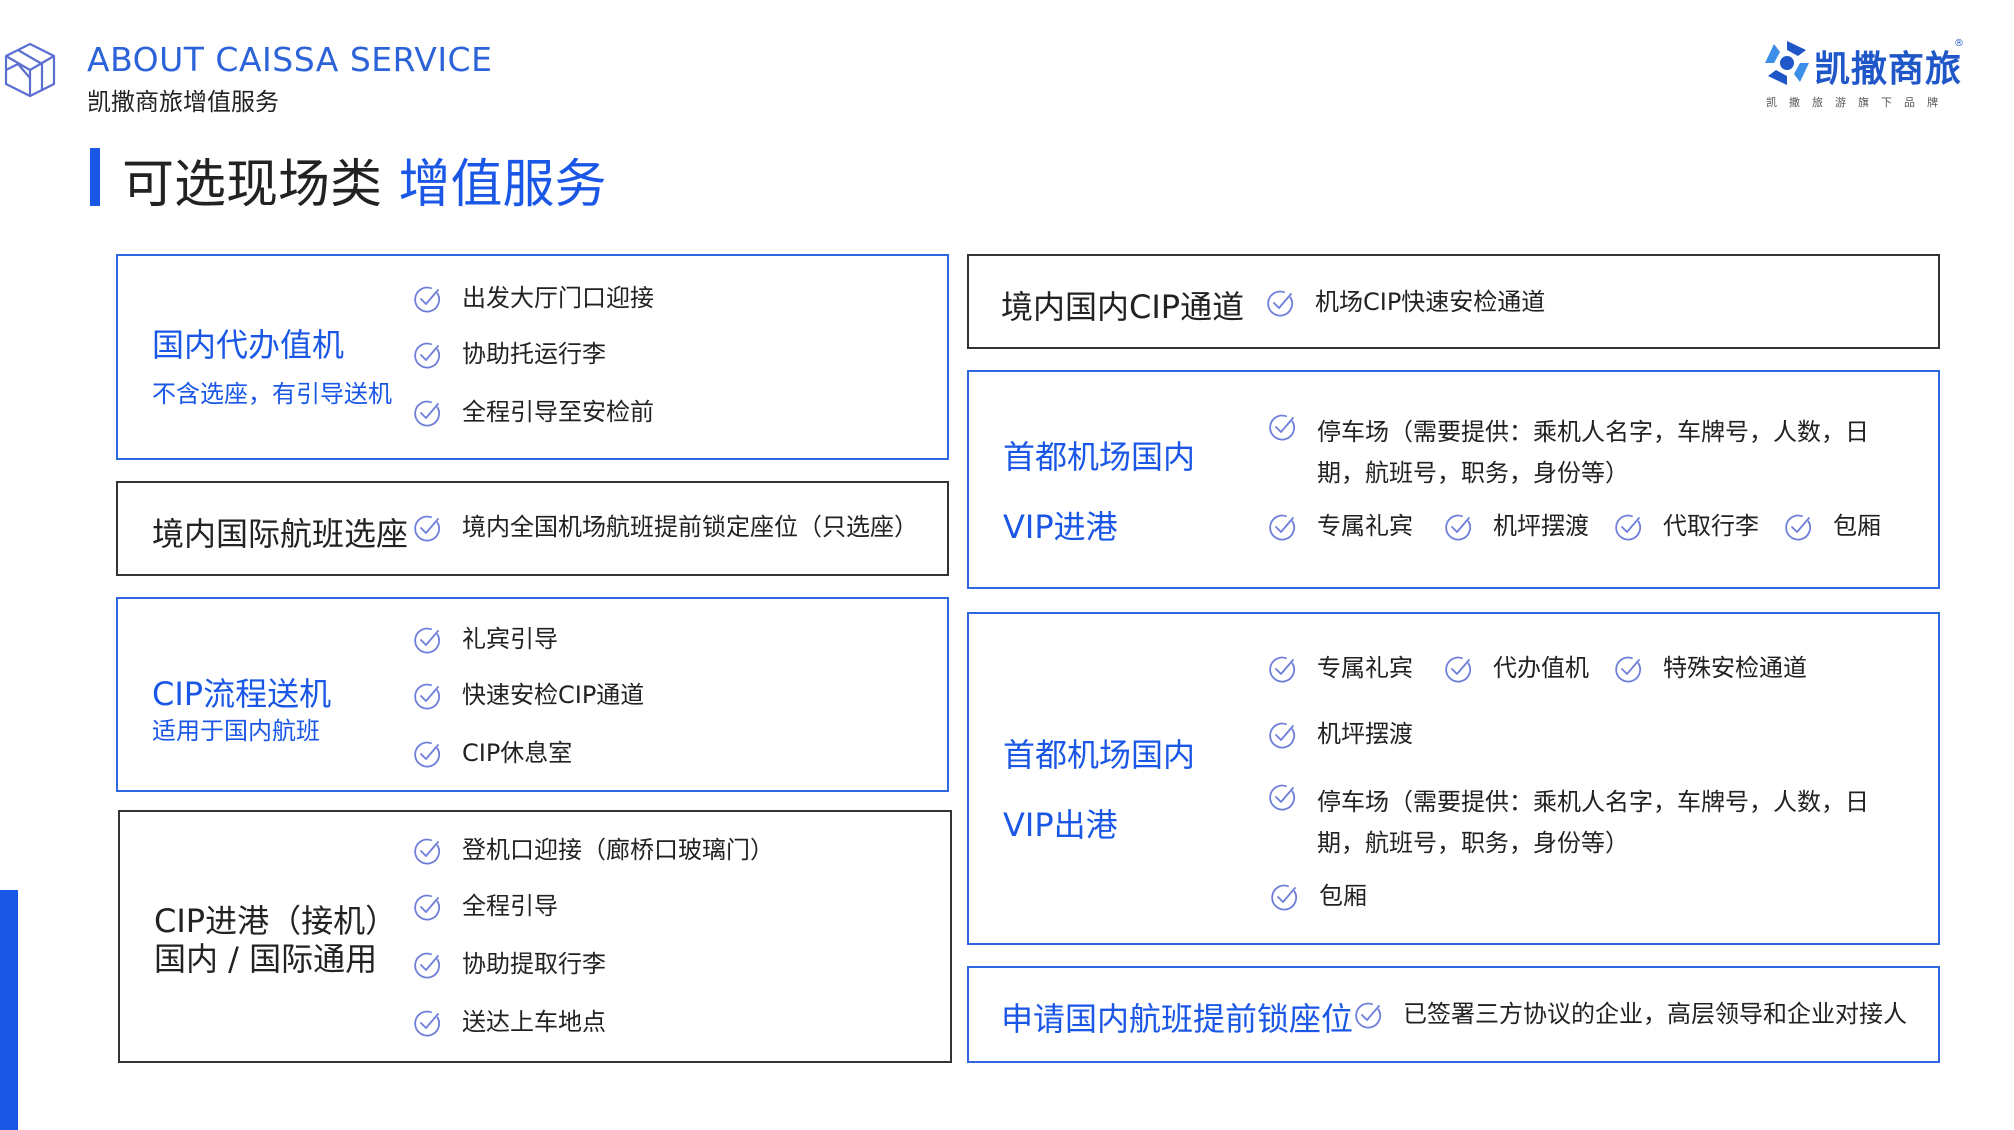  What do you see at coordinates (242, 694) in the screenshot?
I see `box-heading: CIP流程送机` at bounding box center [242, 694].